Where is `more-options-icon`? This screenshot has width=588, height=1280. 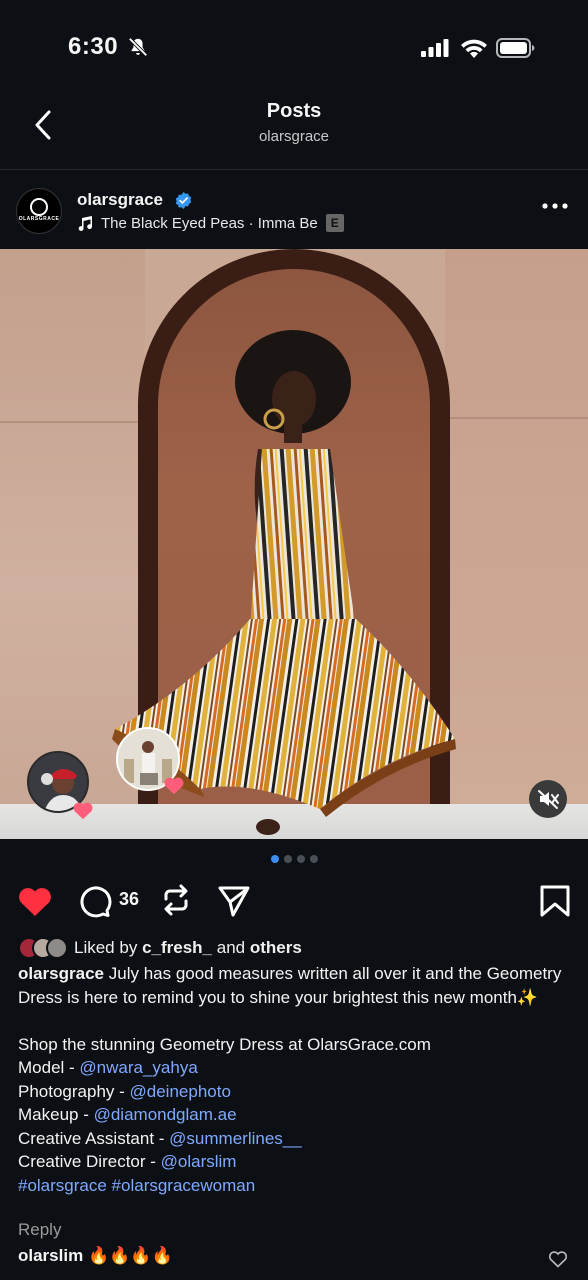 more-options-icon is located at coordinates (555, 206).